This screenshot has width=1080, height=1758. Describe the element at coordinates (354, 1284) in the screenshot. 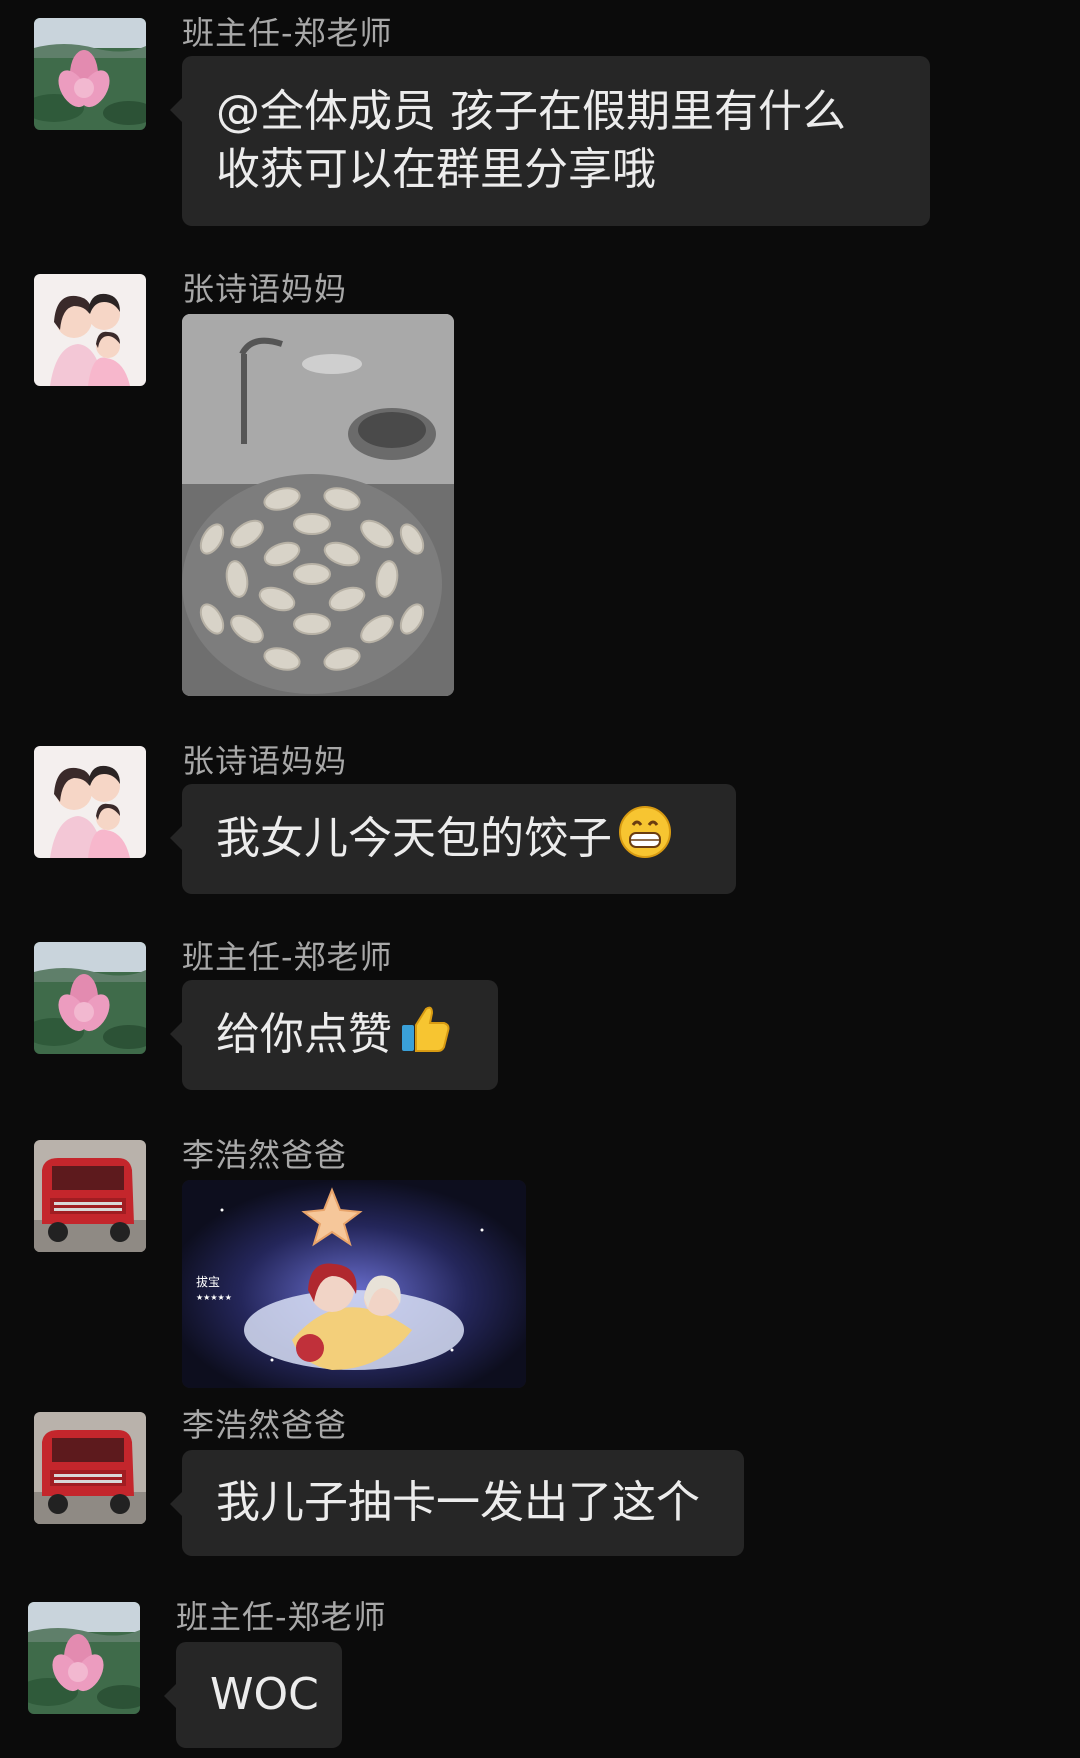

I see `anime-gacha-card-image: 拔宝 ★★★★★` at that location.